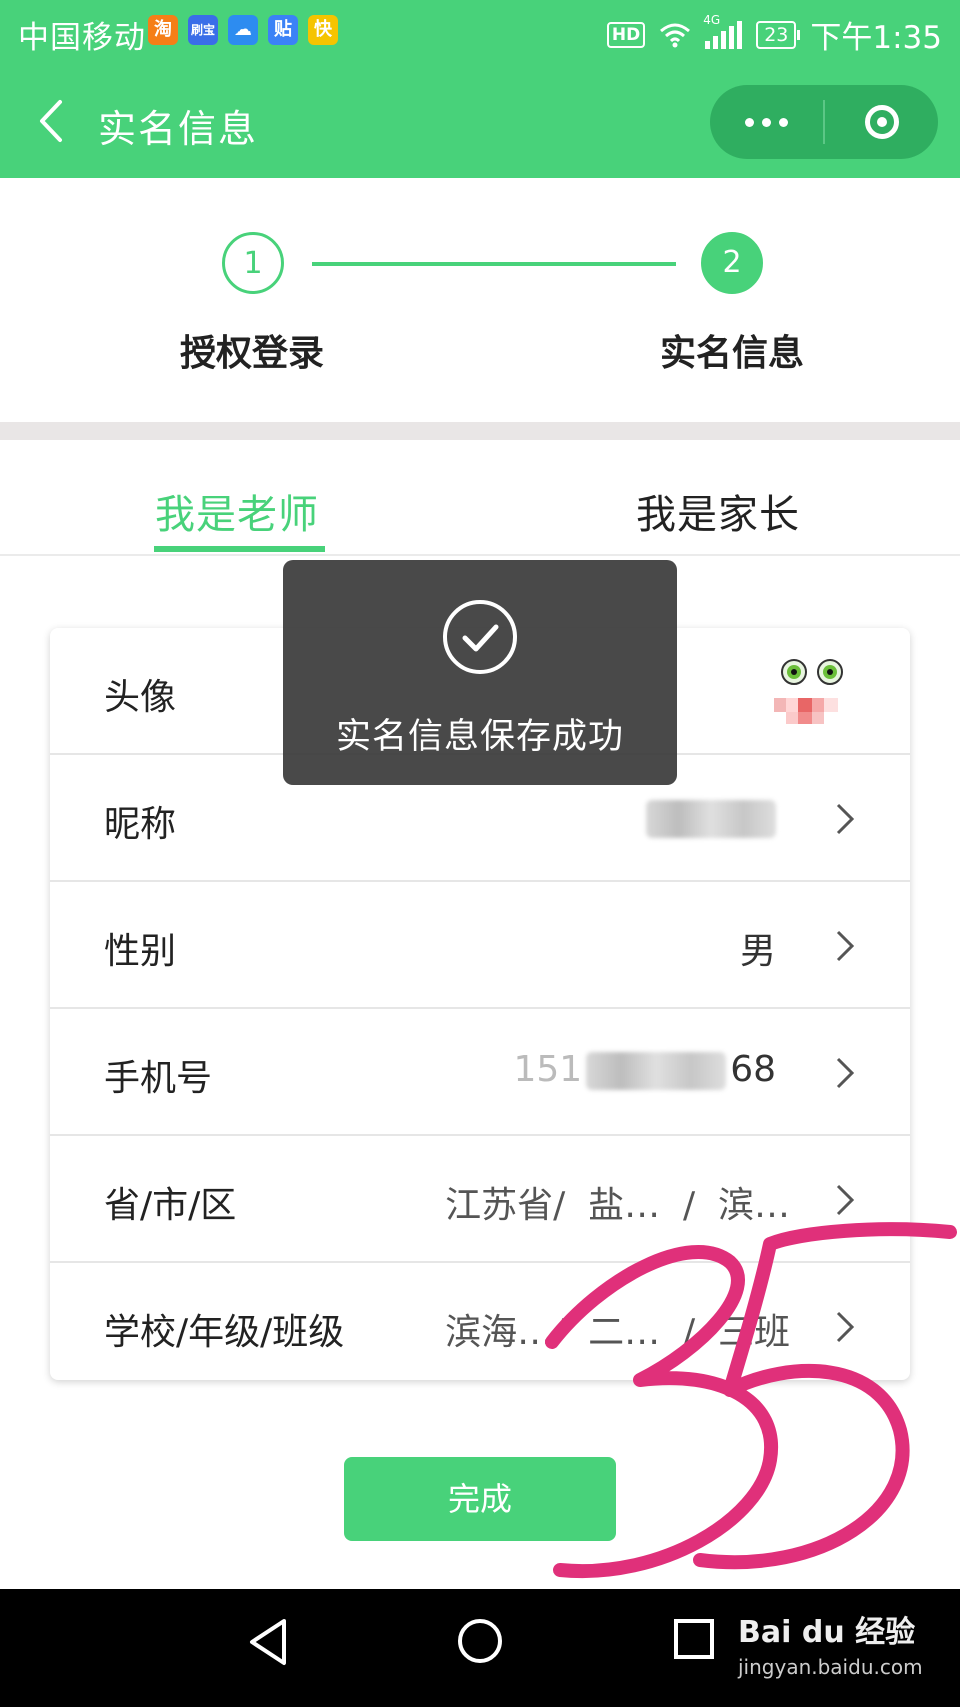  I want to click on phone-row: 手机号 151 68, so click(480, 1072).